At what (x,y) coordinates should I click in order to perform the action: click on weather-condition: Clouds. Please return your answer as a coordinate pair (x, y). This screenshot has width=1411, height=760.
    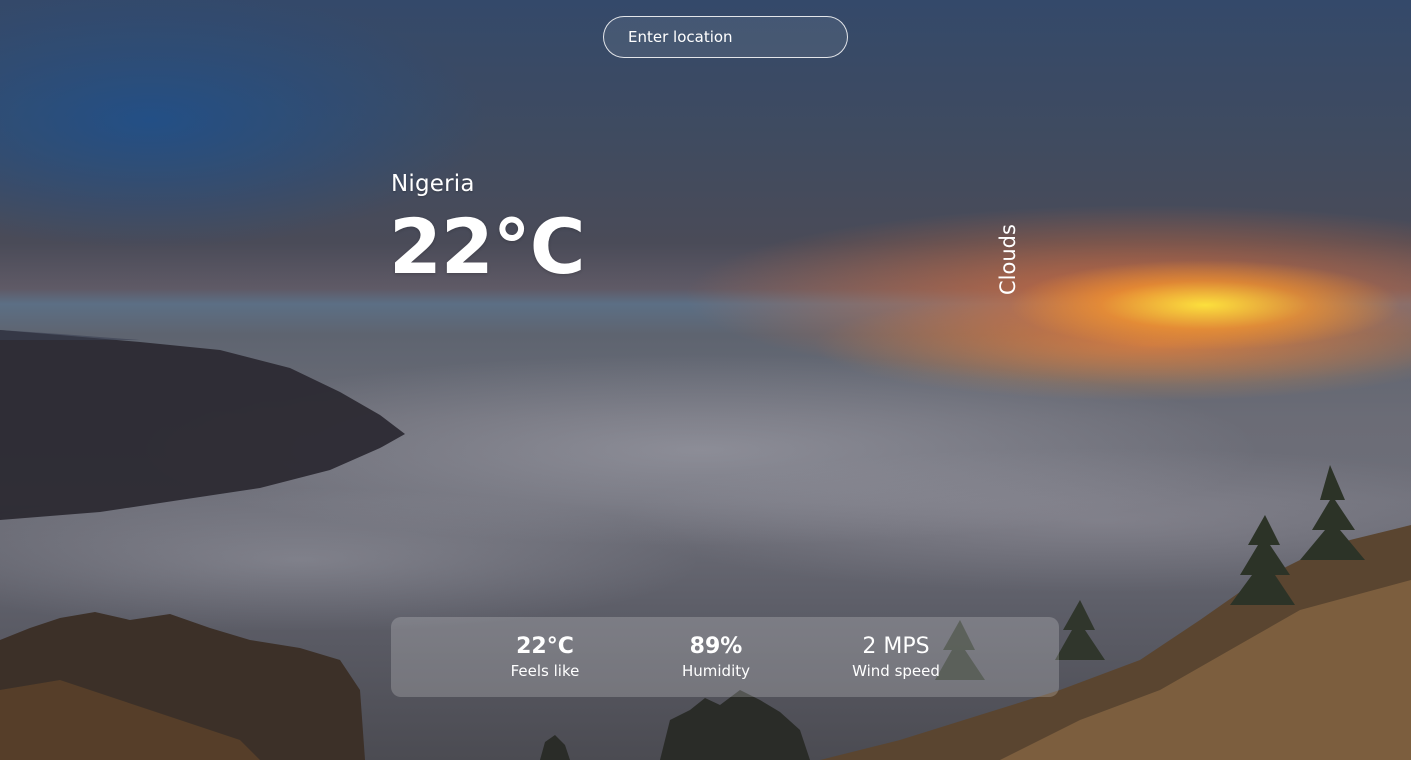
    Looking at the image, I should click on (1008, 259).